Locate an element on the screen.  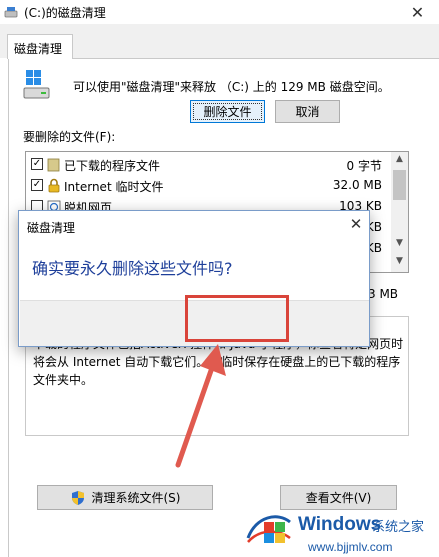
window-title: (C:)的磁盘清理 is located at coordinates (65, 13).